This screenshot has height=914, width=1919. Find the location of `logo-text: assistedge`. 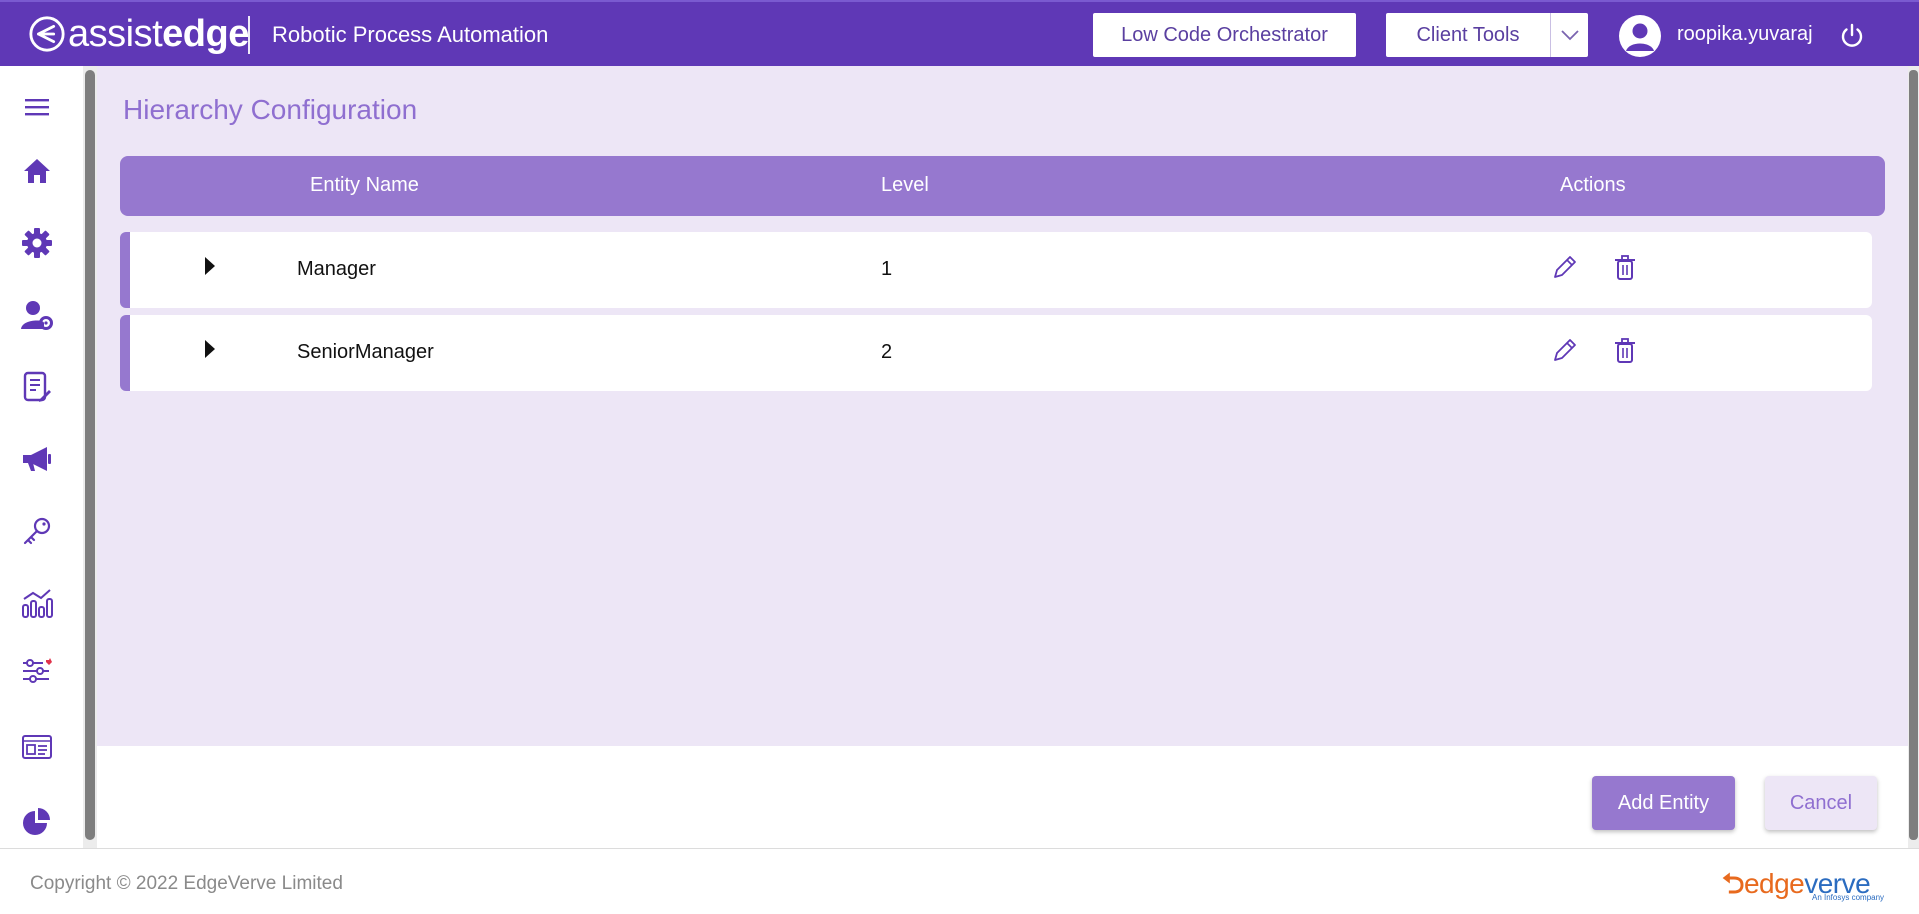

logo-text: assistedge is located at coordinates (158, 34).